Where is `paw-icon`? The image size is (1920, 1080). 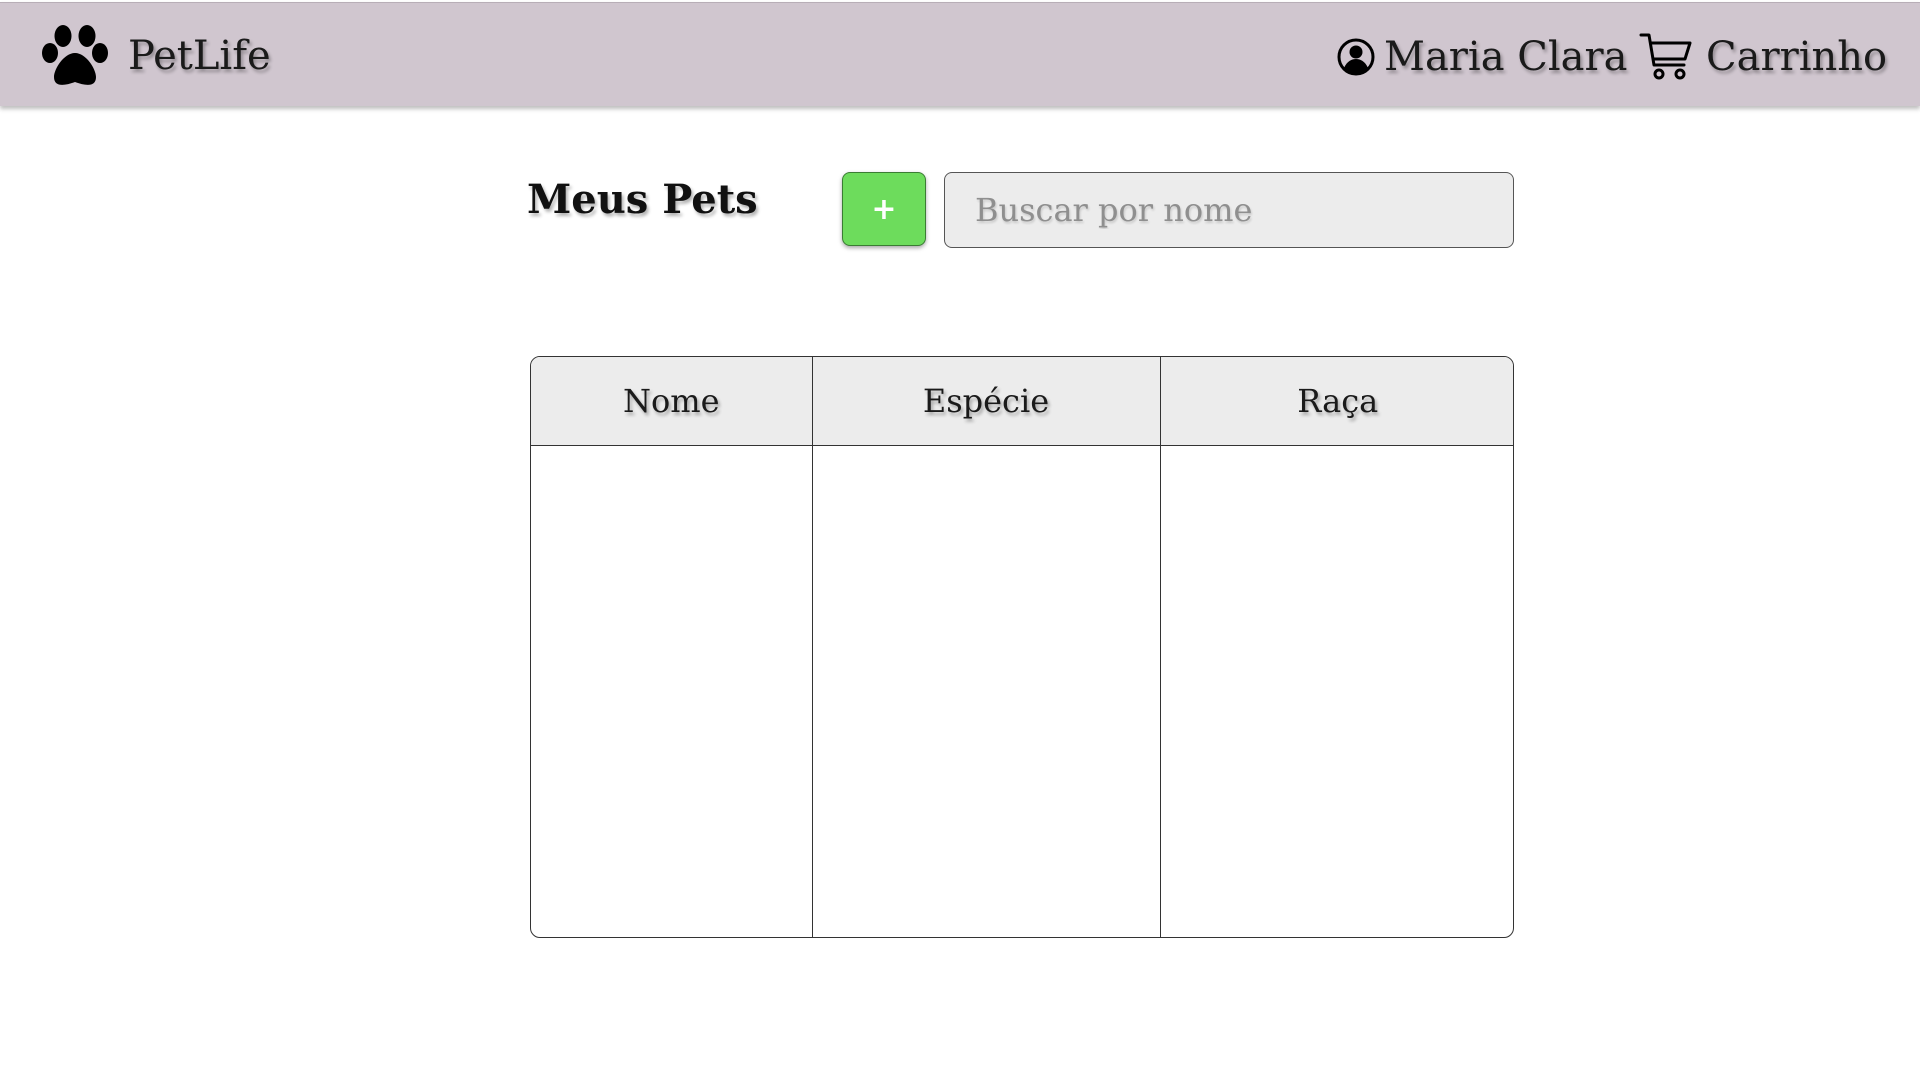 paw-icon is located at coordinates (75, 55).